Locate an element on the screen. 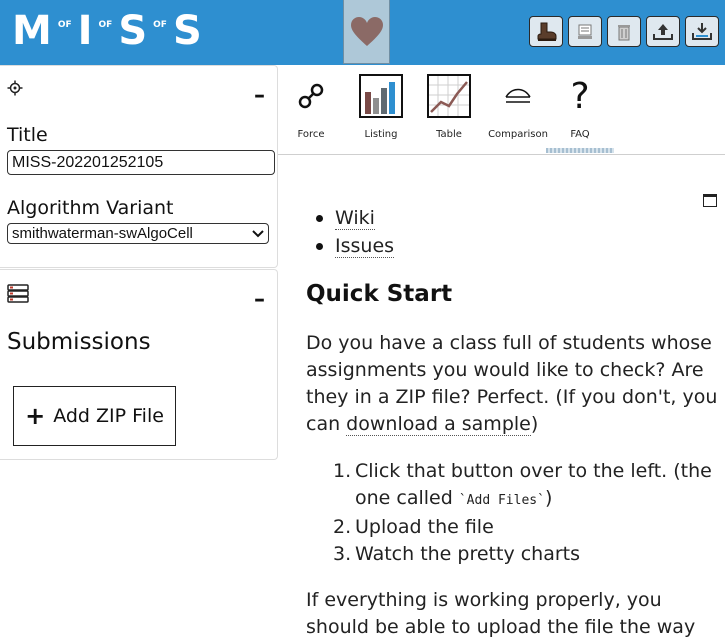 The image size is (725, 644). heart-button is located at coordinates (366, 32).